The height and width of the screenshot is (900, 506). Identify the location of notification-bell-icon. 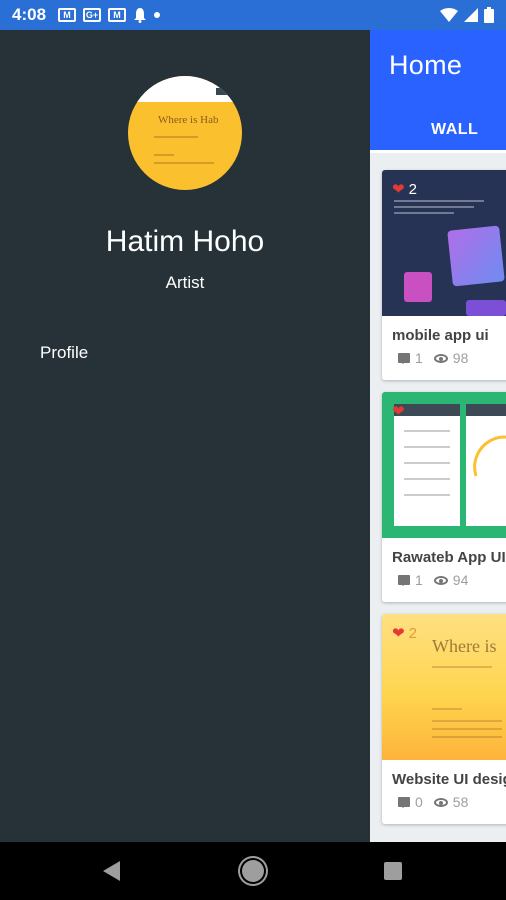
(140, 15).